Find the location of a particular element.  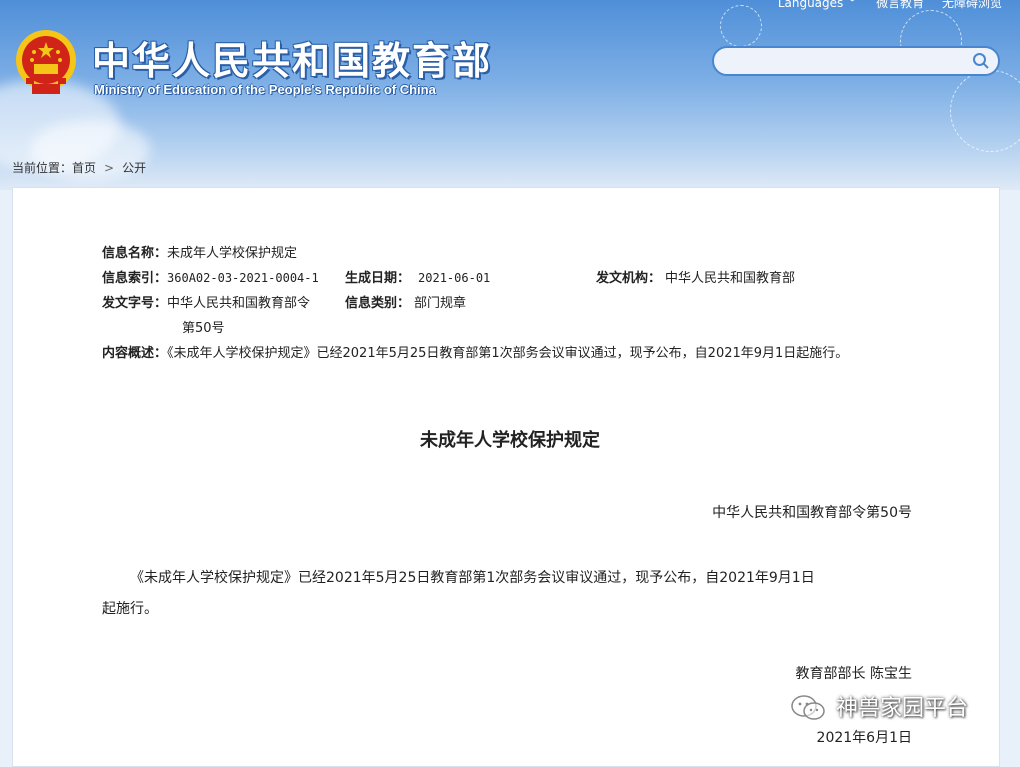

breadcrumb-prefix: 当前位置： is located at coordinates (42, 168).